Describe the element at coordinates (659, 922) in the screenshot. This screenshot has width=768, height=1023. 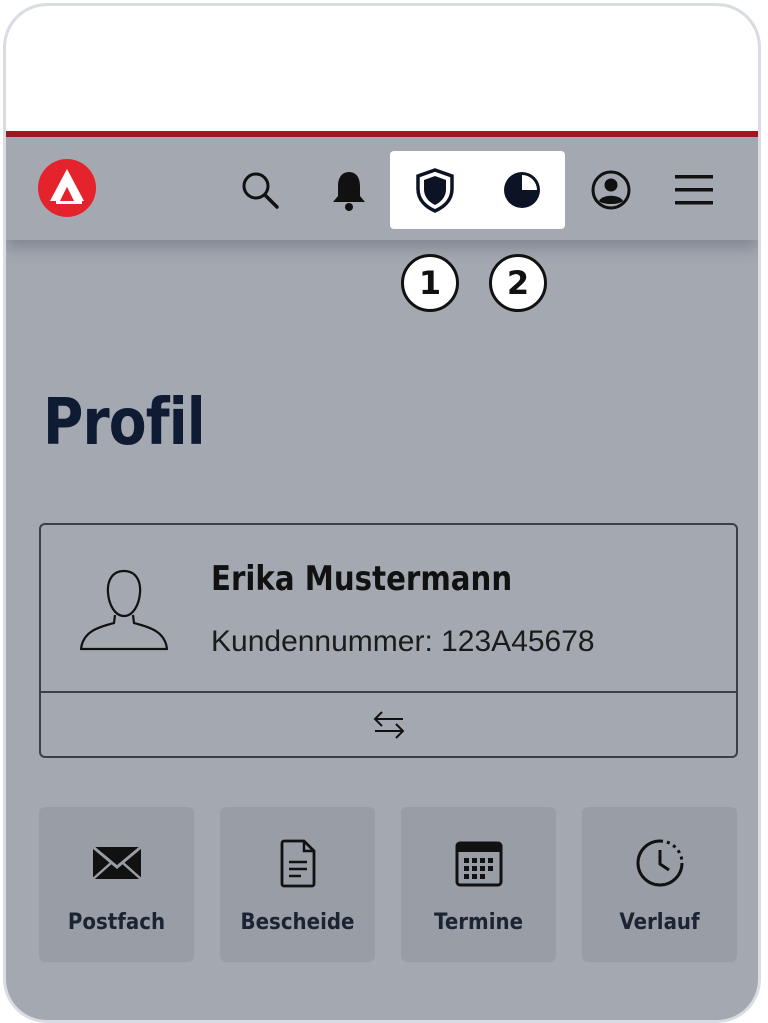
I see `tile-label: Verlauf` at that location.